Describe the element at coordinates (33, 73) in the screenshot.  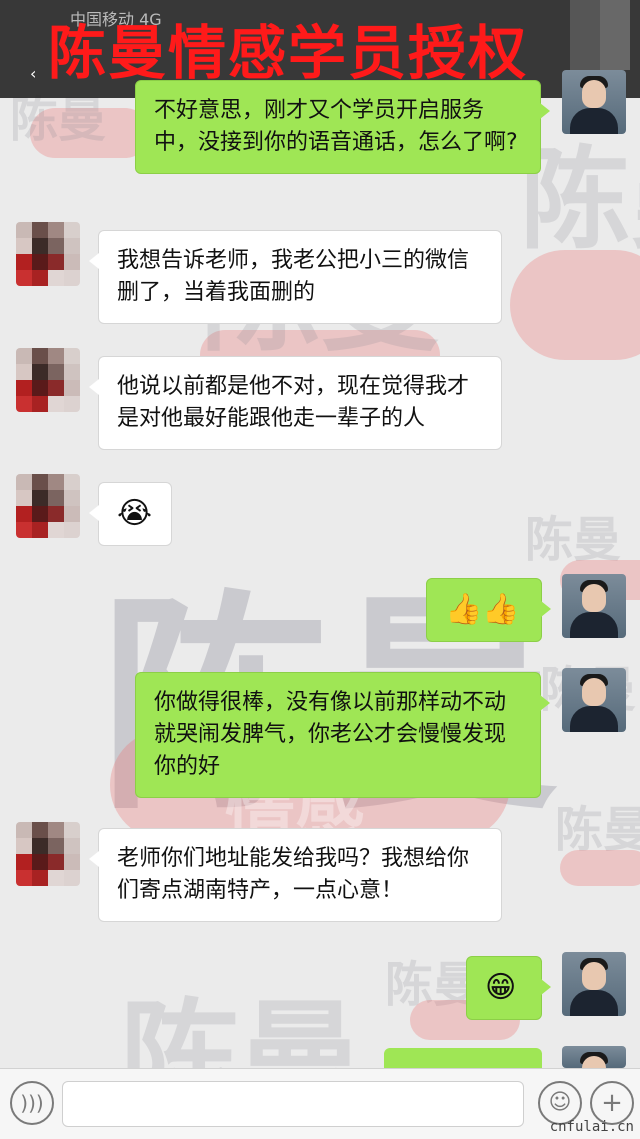
I see `back-icon: ‹` at that location.